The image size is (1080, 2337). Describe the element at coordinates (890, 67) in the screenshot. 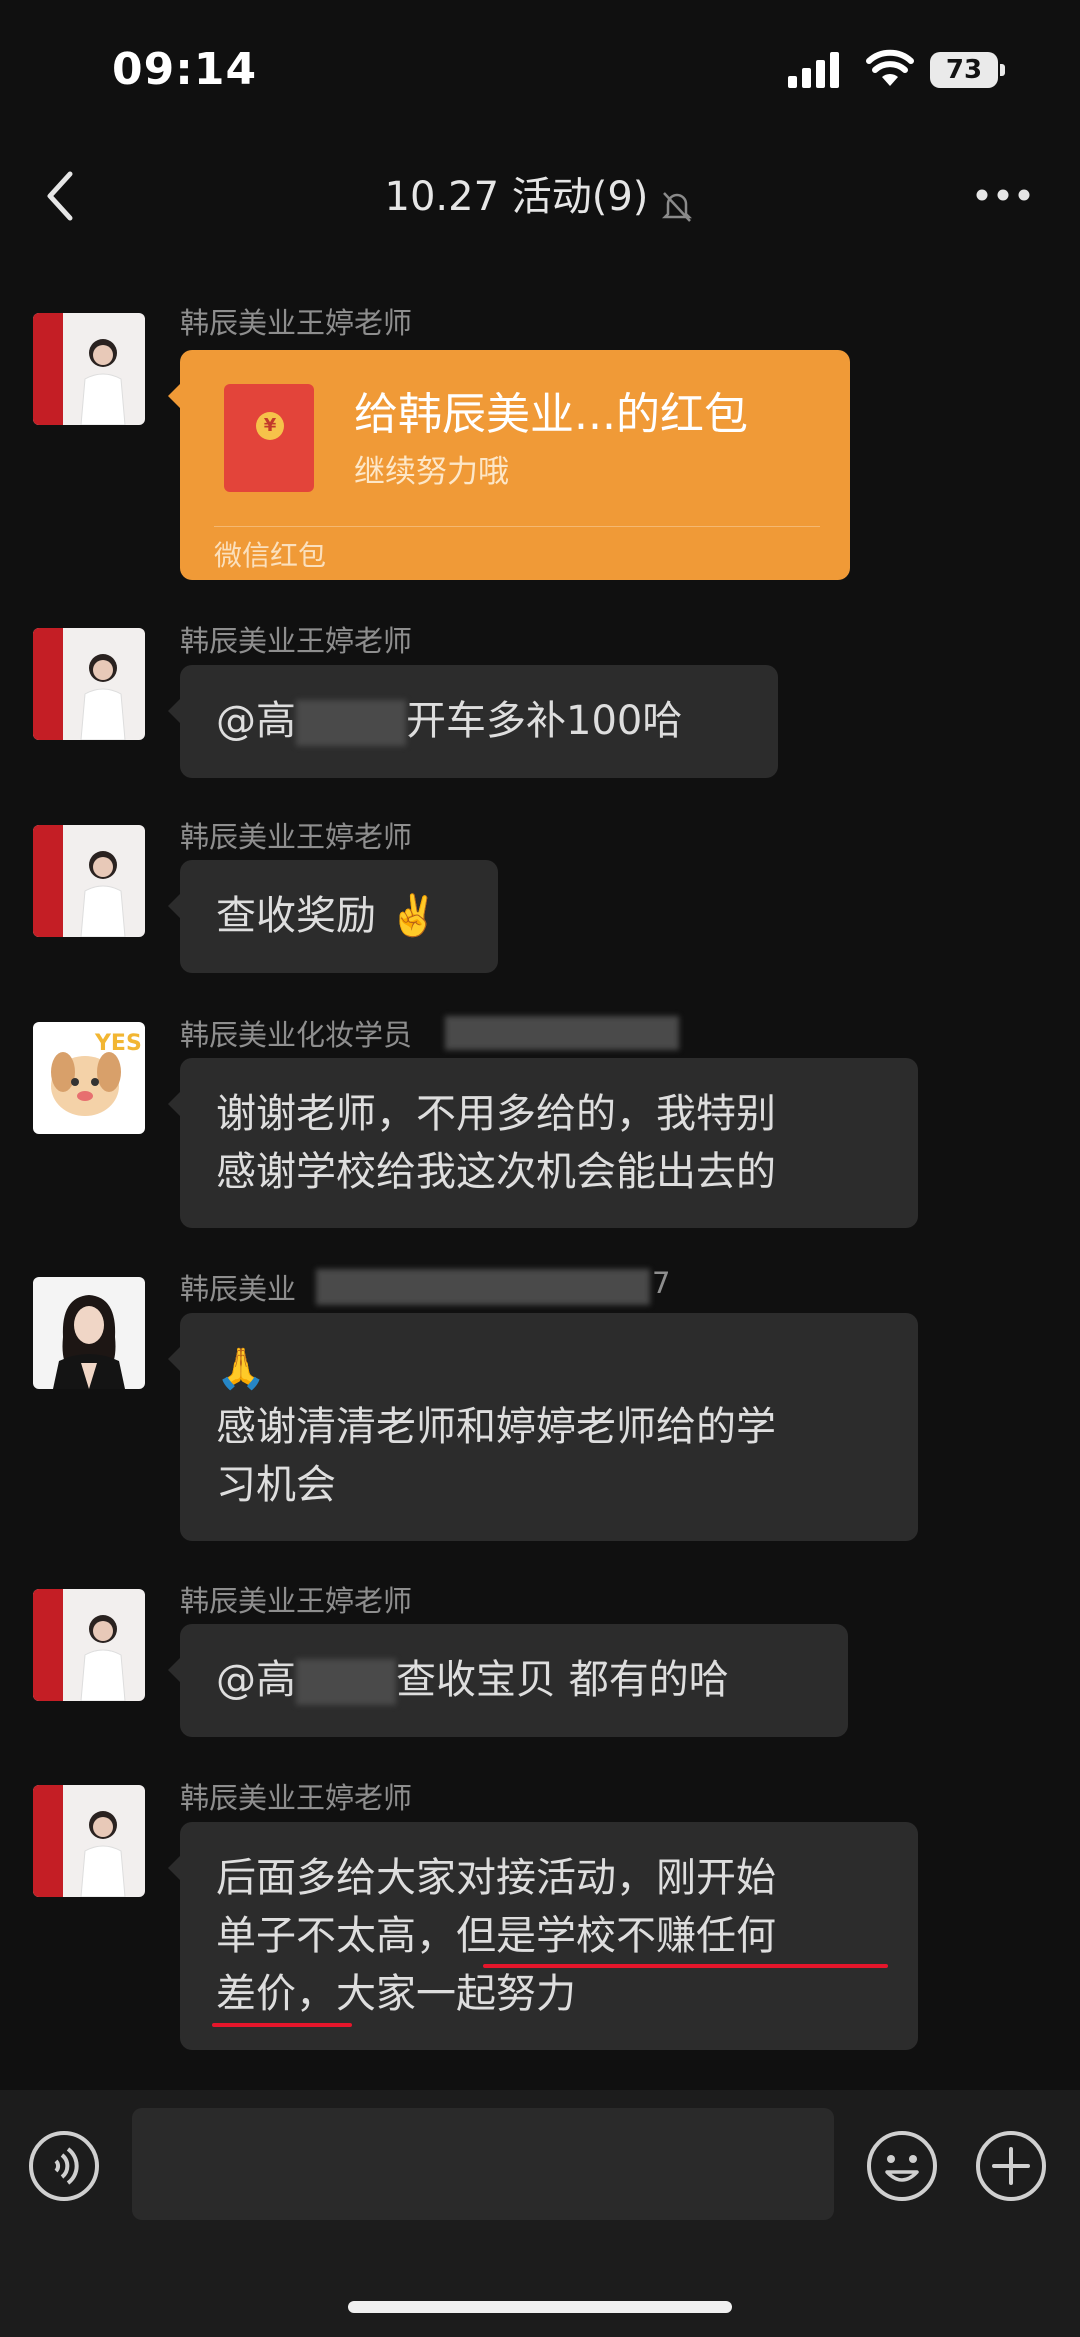

I see `wifi-icon` at that location.